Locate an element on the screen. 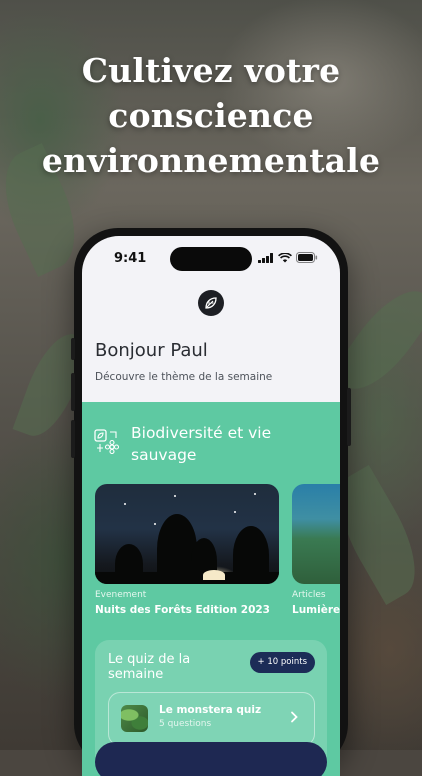  quiz-list-item: Le monstera quiz 5 questions is located at coordinates (211, 719).